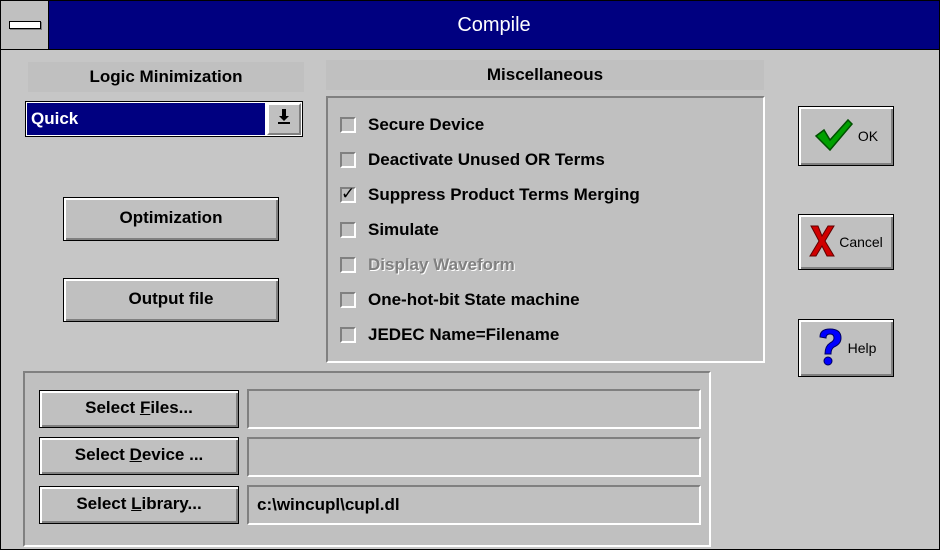  What do you see at coordinates (861, 242) in the screenshot?
I see `cancel-label: Cancel` at bounding box center [861, 242].